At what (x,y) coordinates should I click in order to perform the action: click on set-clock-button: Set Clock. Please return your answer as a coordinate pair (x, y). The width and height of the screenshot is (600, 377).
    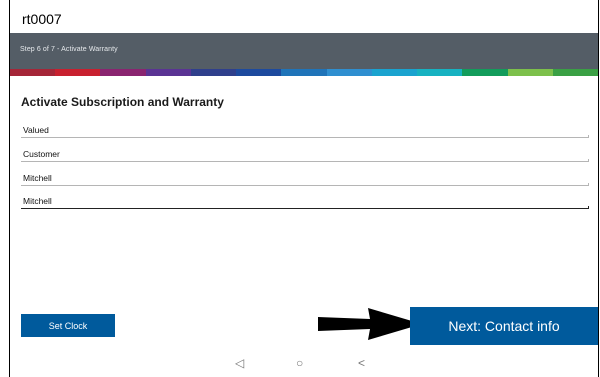
    Looking at the image, I should click on (68, 325).